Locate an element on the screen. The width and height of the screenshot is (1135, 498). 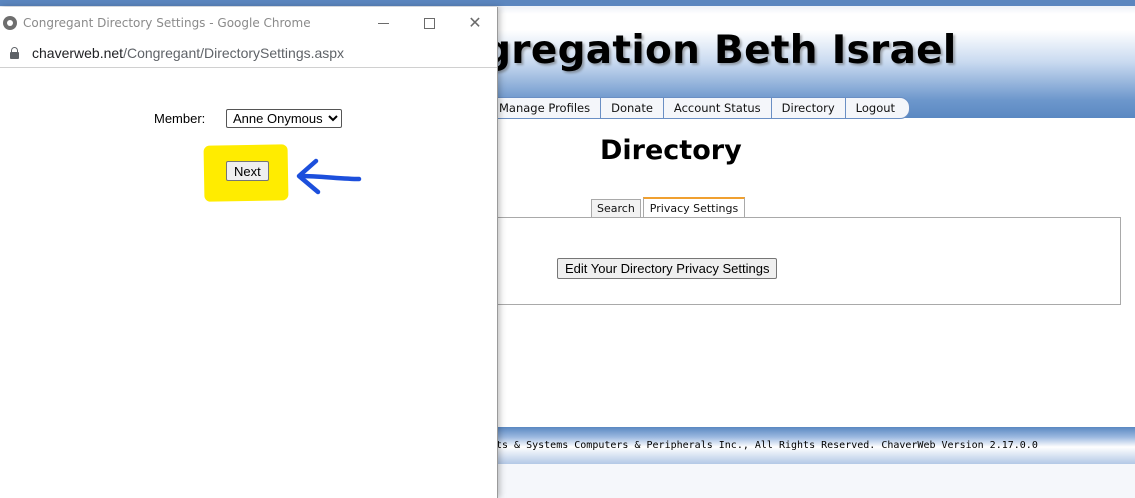
minimize-icon is located at coordinates (383, 23).